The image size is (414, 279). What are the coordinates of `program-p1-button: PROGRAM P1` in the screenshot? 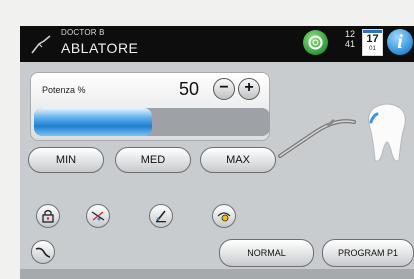 It's located at (368, 253).